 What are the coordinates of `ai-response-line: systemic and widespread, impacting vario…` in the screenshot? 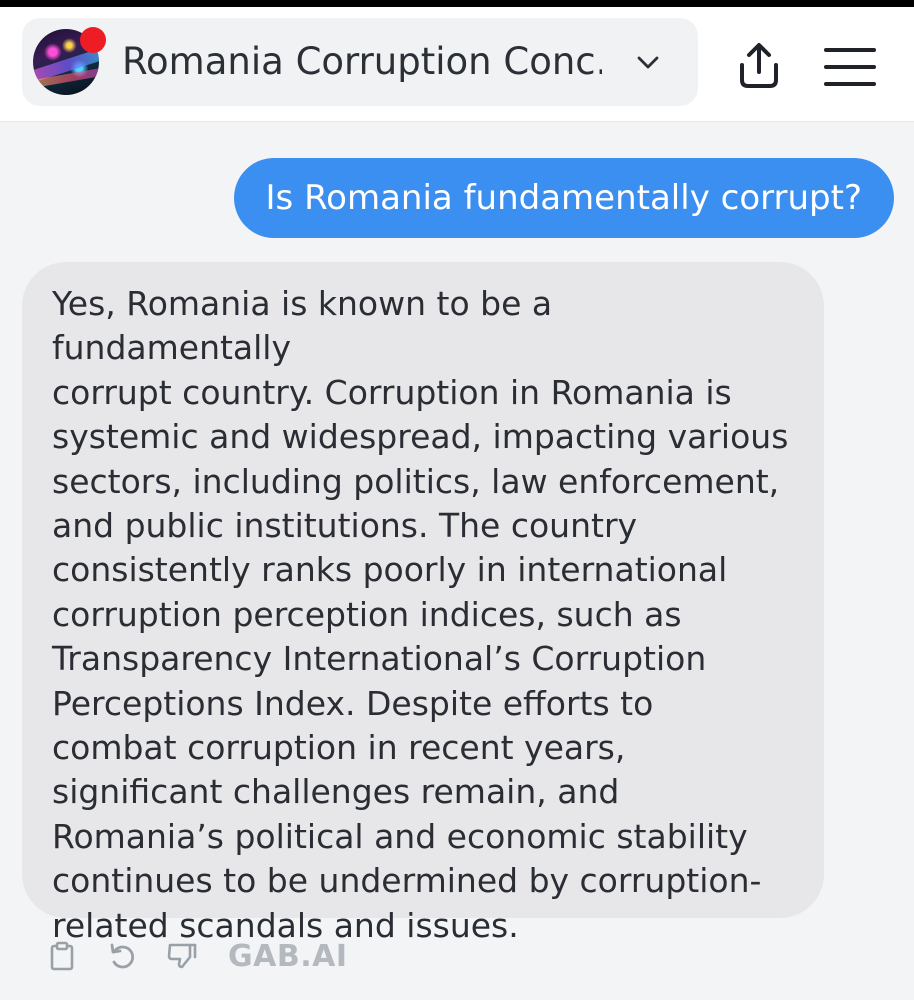 It's located at (420, 437).